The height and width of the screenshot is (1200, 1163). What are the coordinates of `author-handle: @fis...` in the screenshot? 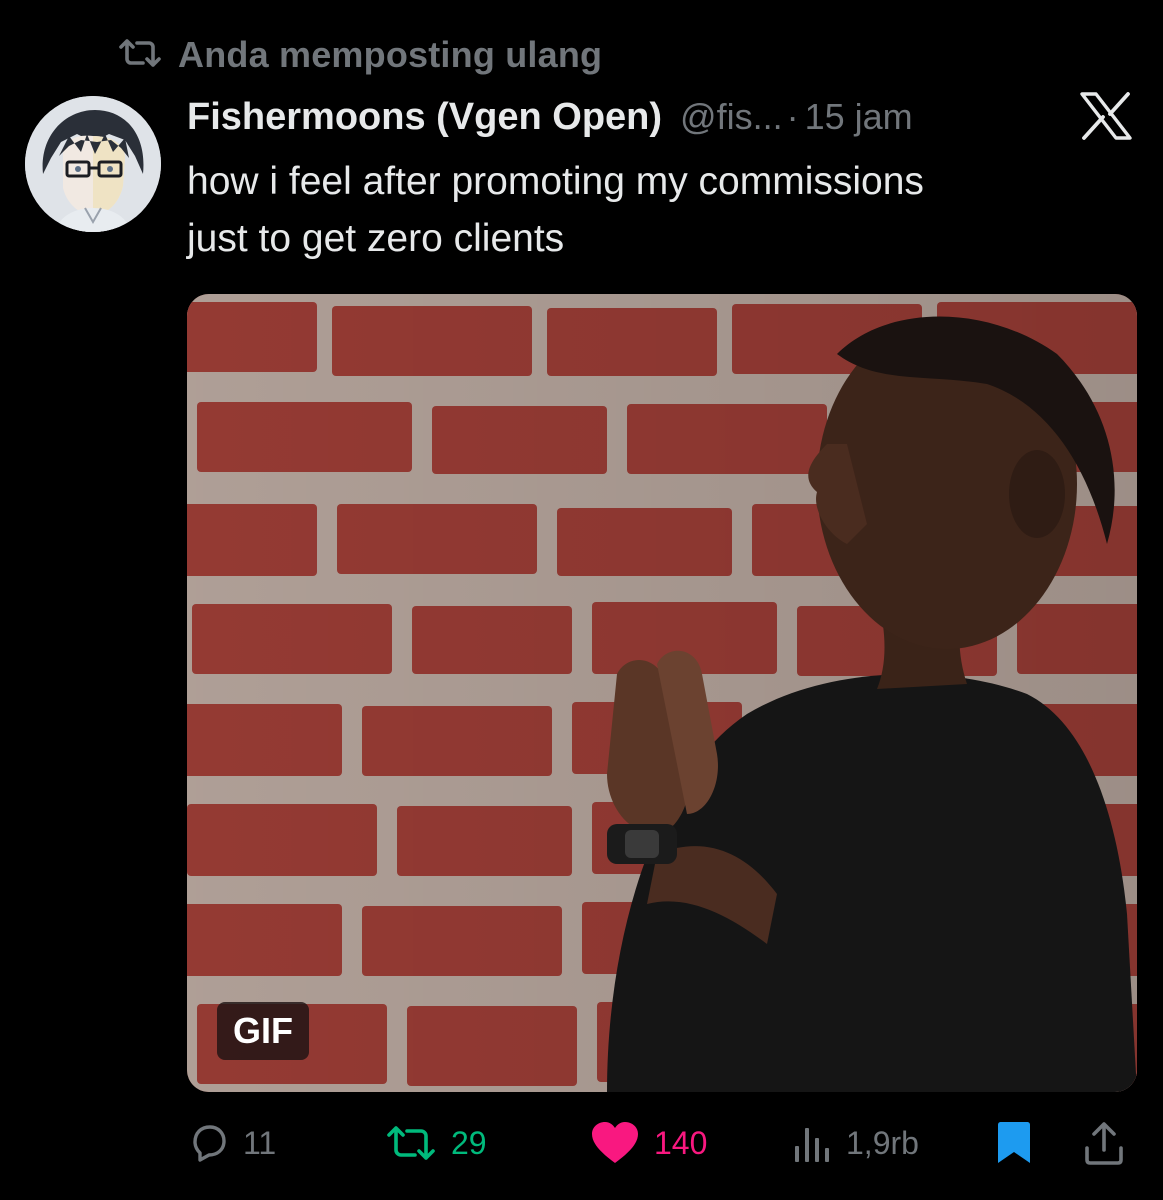 It's located at (731, 117).